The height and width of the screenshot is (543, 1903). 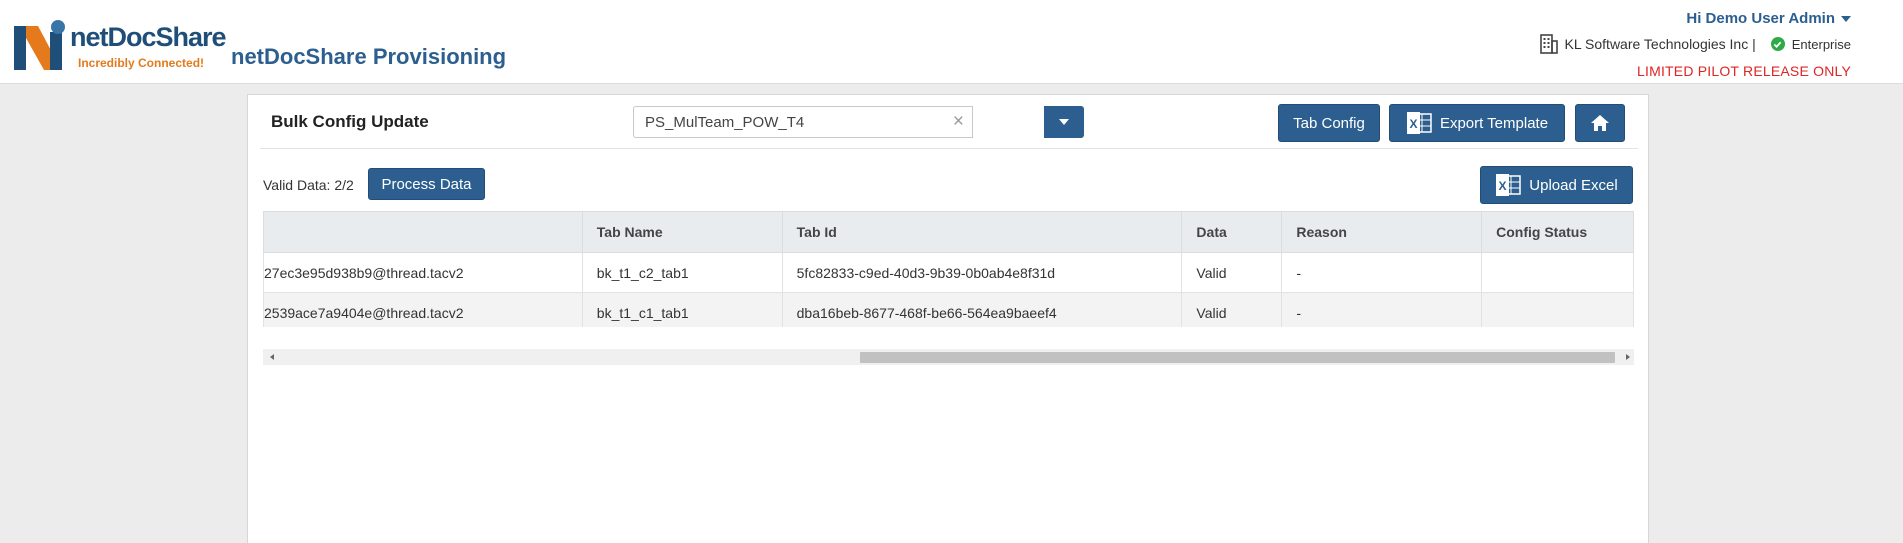 I want to click on table-cell: dba16beb-8677-468f-be66-564ea9baeef4, so click(x=982, y=309).